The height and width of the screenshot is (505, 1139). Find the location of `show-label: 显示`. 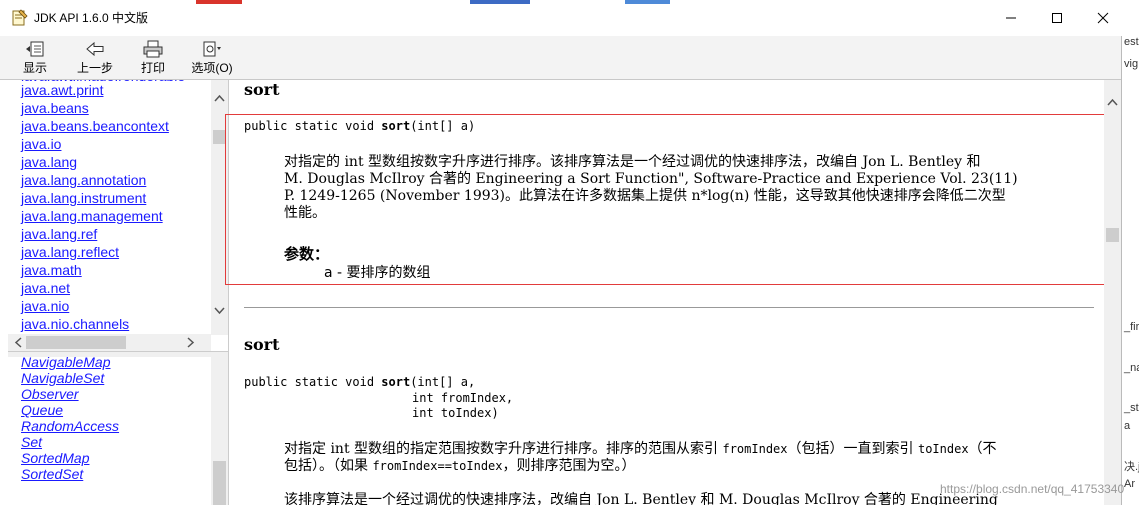

show-label: 显示 is located at coordinates (34, 68).